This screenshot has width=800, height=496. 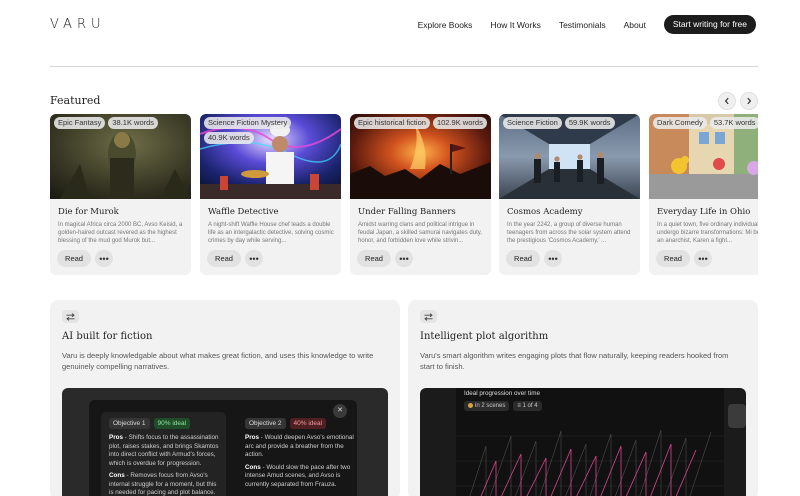 I want to click on start-writing-button: Start writing for free, so click(x=709, y=24).